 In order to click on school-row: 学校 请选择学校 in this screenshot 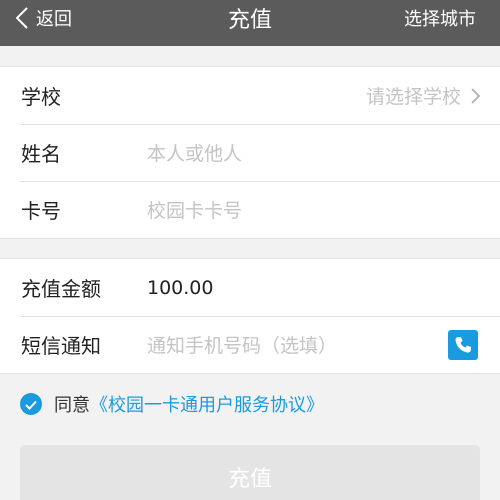, I will do `click(250, 95)`.